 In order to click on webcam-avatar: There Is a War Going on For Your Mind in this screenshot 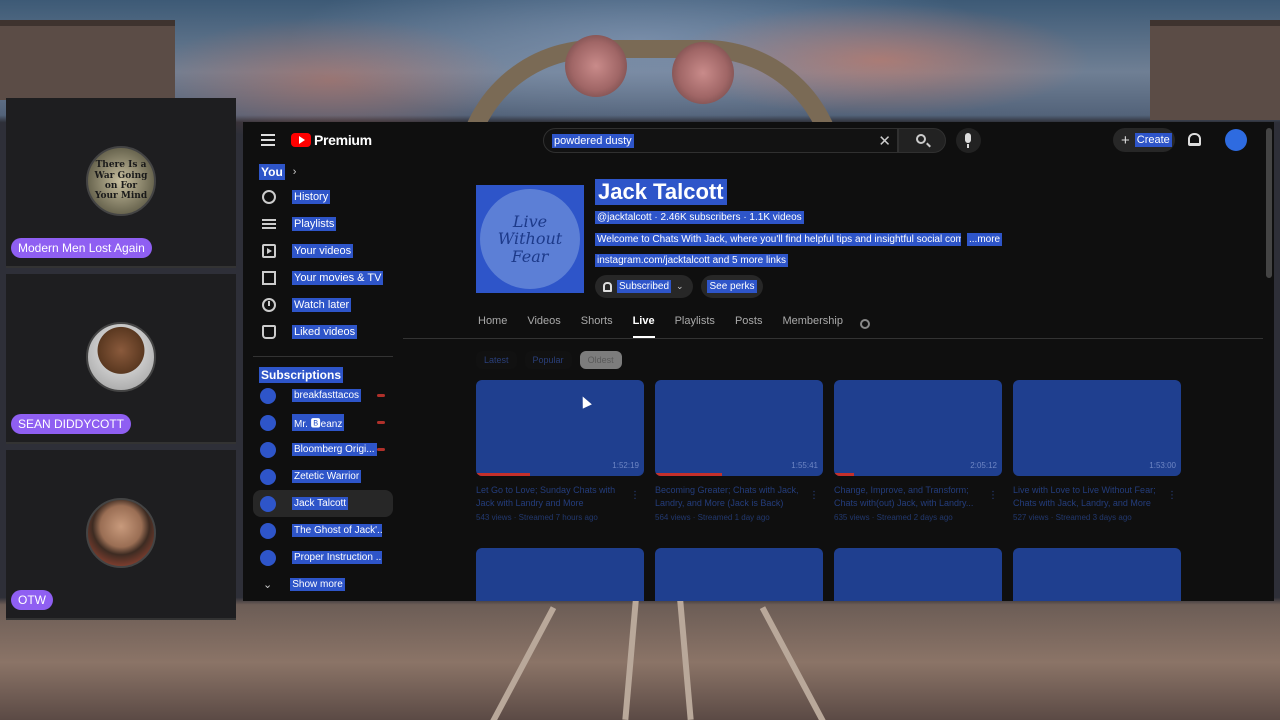, I will do `click(121, 181)`.